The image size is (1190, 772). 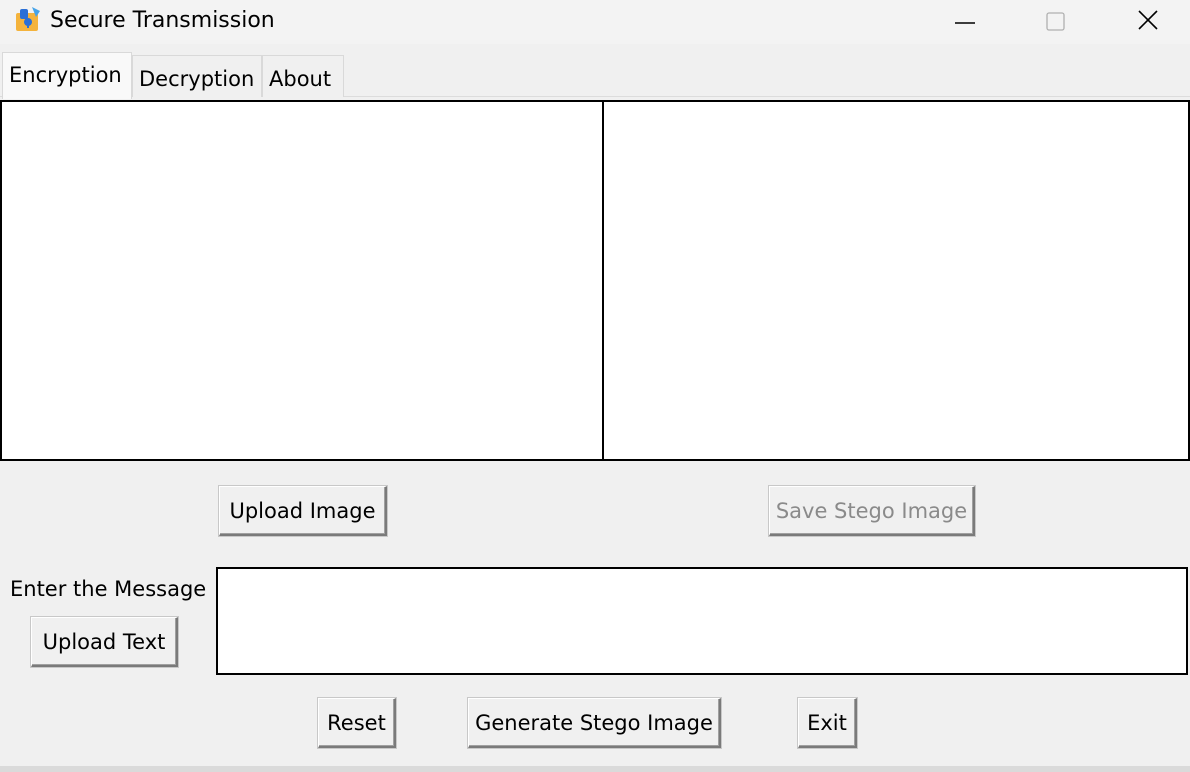 I want to click on close-icon, so click(x=1148, y=20).